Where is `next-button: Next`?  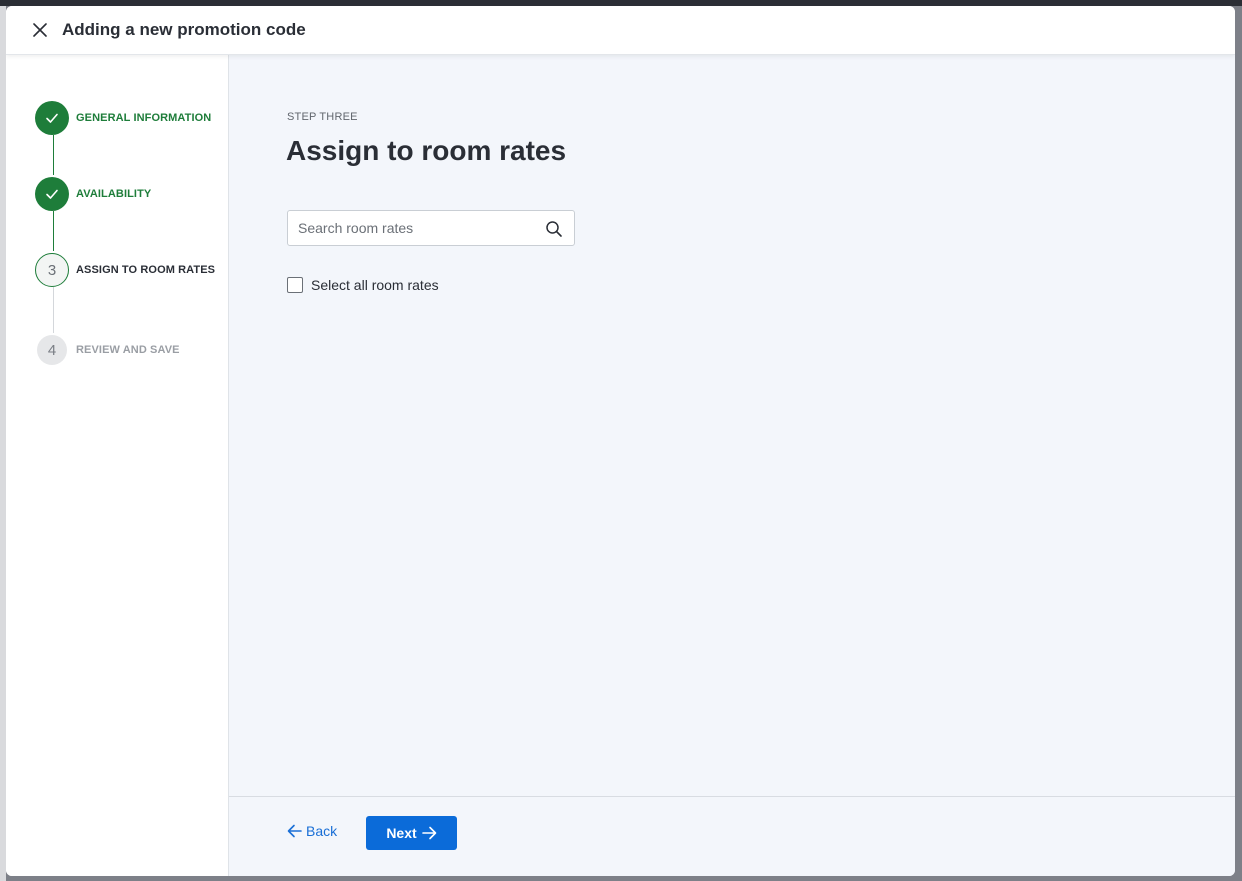
next-button: Next is located at coordinates (411, 833).